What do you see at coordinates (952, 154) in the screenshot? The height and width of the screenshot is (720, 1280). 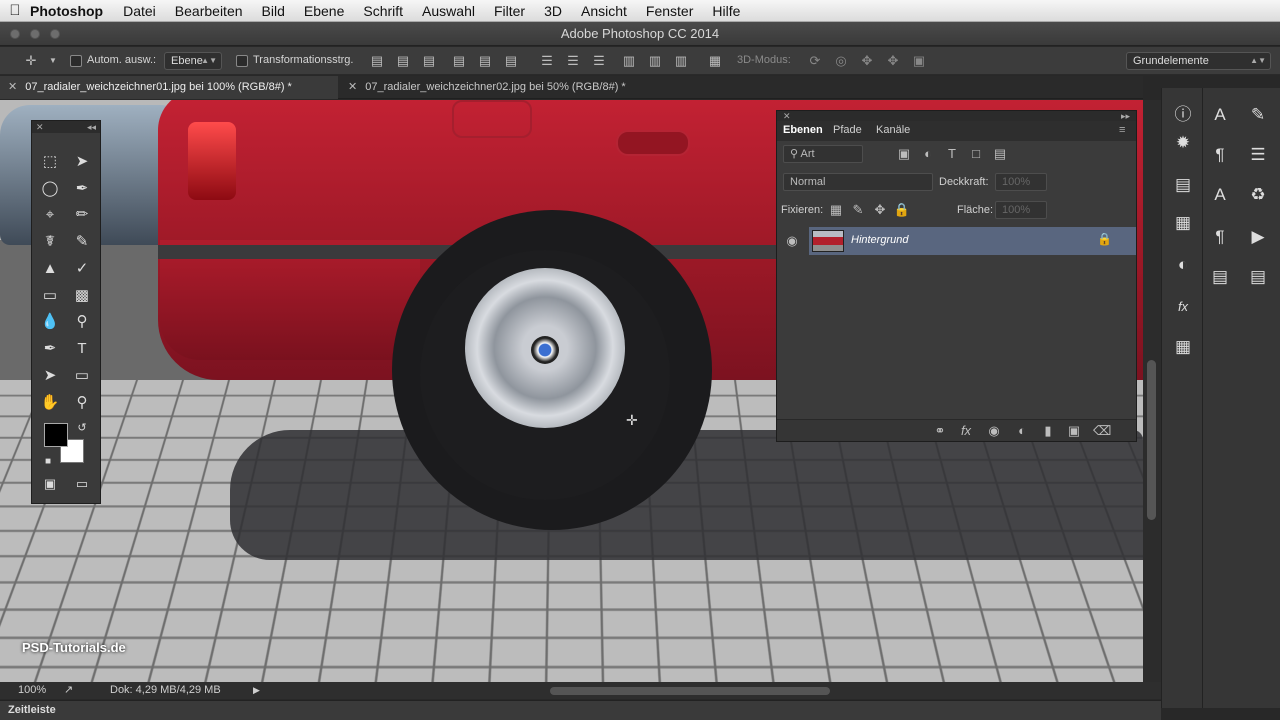 I see `filter-type-icon: T` at bounding box center [952, 154].